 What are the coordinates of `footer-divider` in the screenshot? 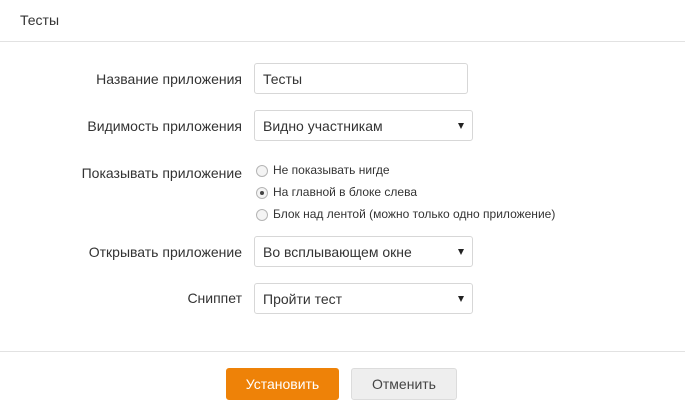 It's located at (342, 351).